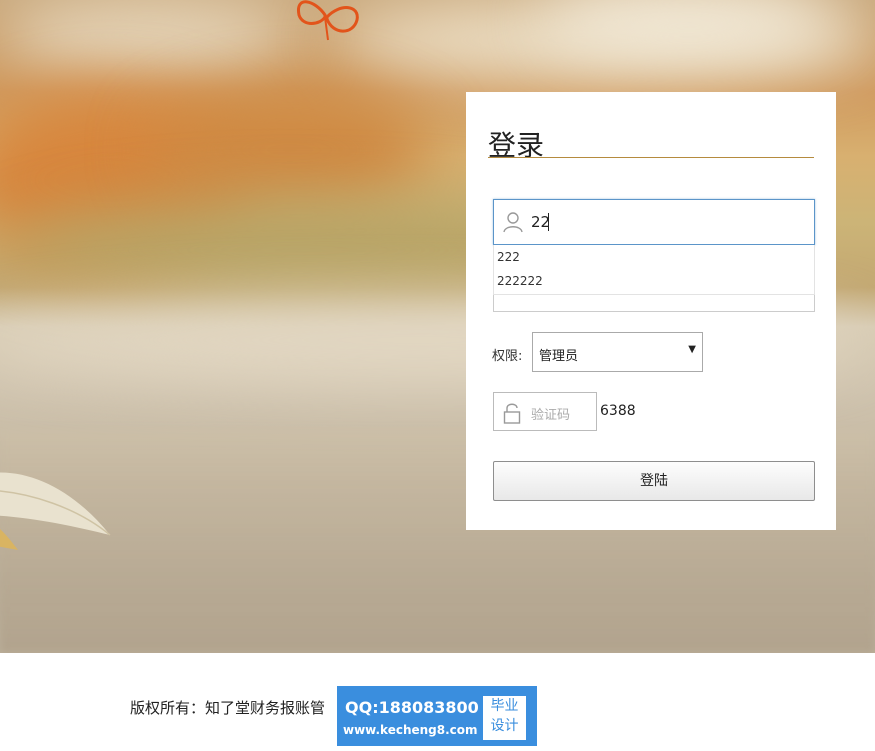  What do you see at coordinates (618, 411) in the screenshot?
I see `captcha-code: 6388` at bounding box center [618, 411].